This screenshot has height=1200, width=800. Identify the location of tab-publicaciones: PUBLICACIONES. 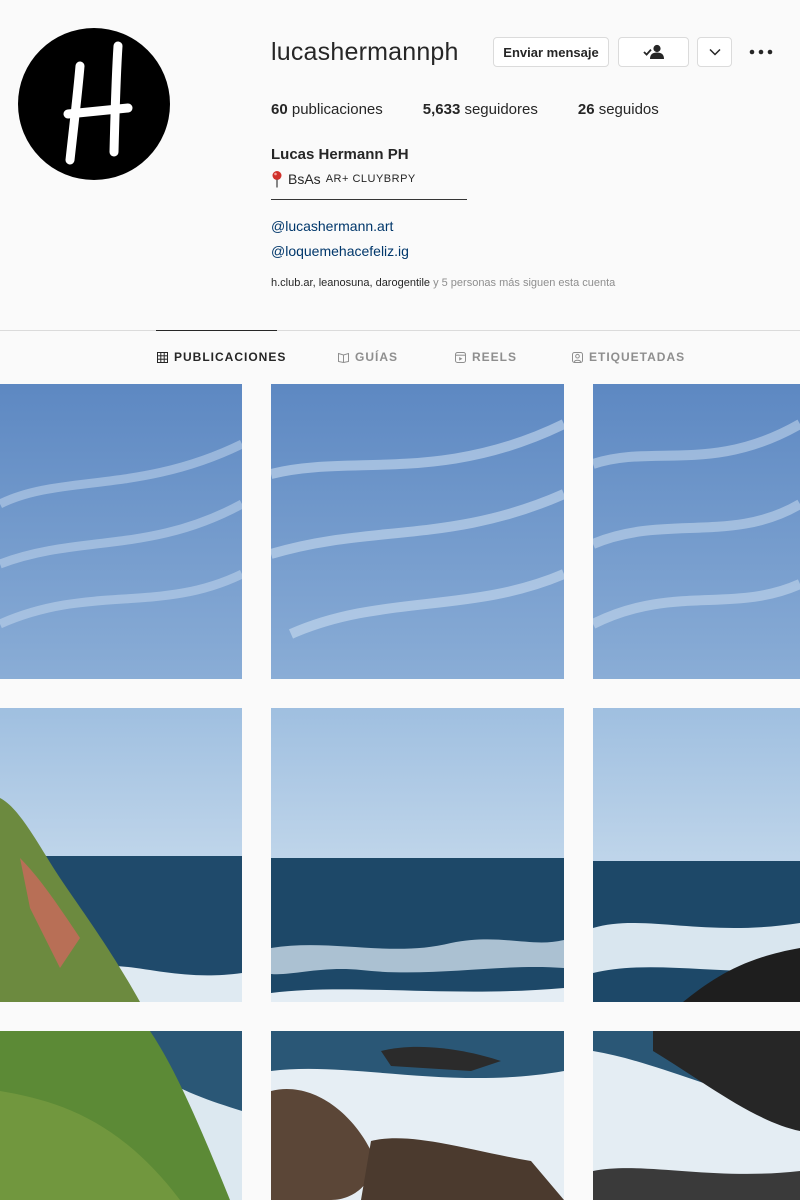
(221, 357).